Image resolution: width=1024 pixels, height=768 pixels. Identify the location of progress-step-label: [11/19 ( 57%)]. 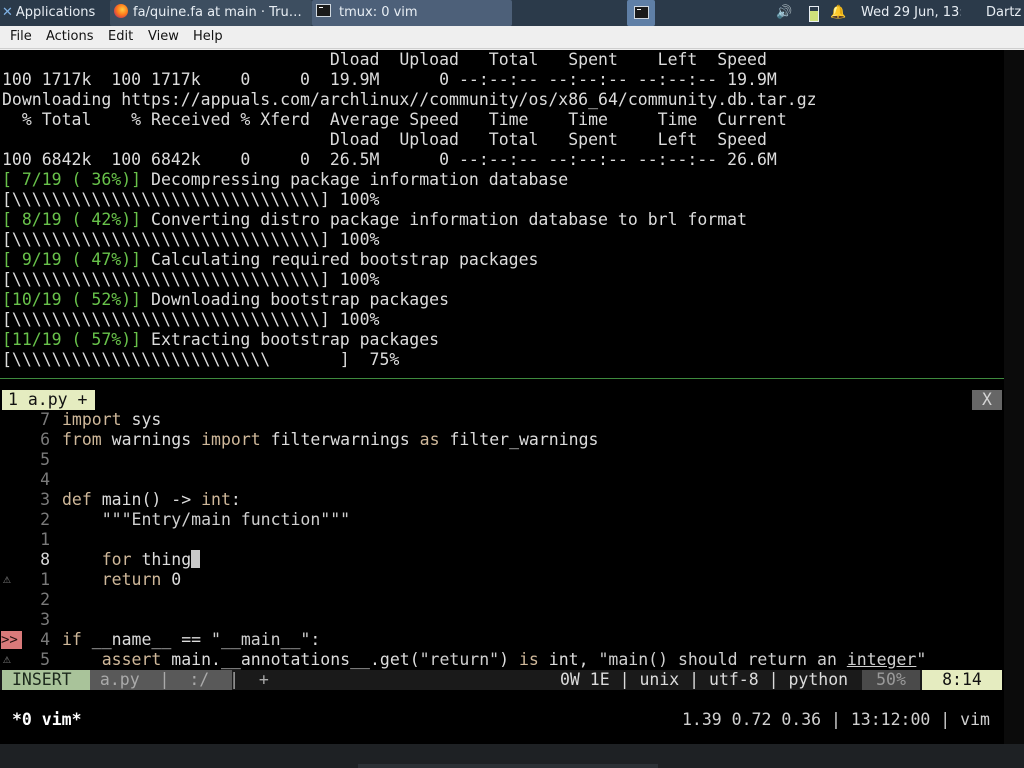
(72, 339).